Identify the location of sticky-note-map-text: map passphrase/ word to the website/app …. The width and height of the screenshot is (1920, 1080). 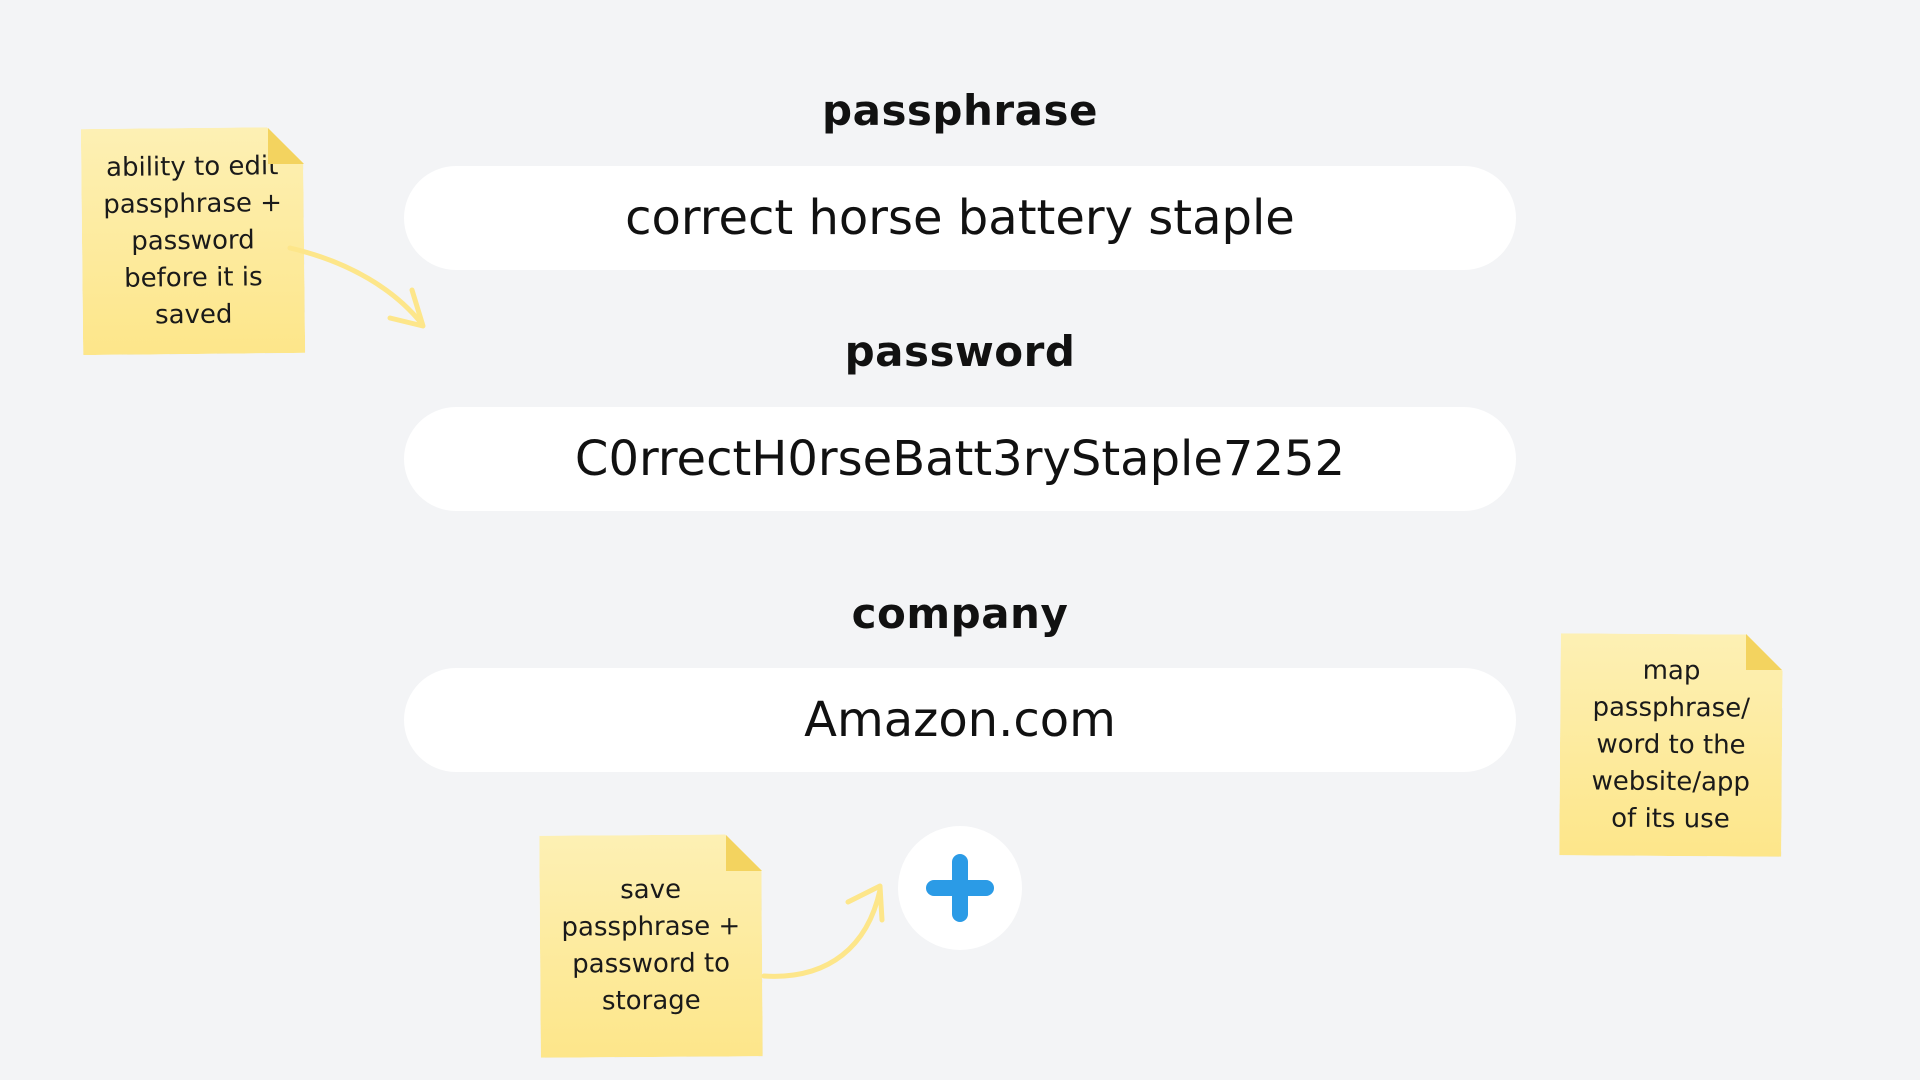
(1671, 744).